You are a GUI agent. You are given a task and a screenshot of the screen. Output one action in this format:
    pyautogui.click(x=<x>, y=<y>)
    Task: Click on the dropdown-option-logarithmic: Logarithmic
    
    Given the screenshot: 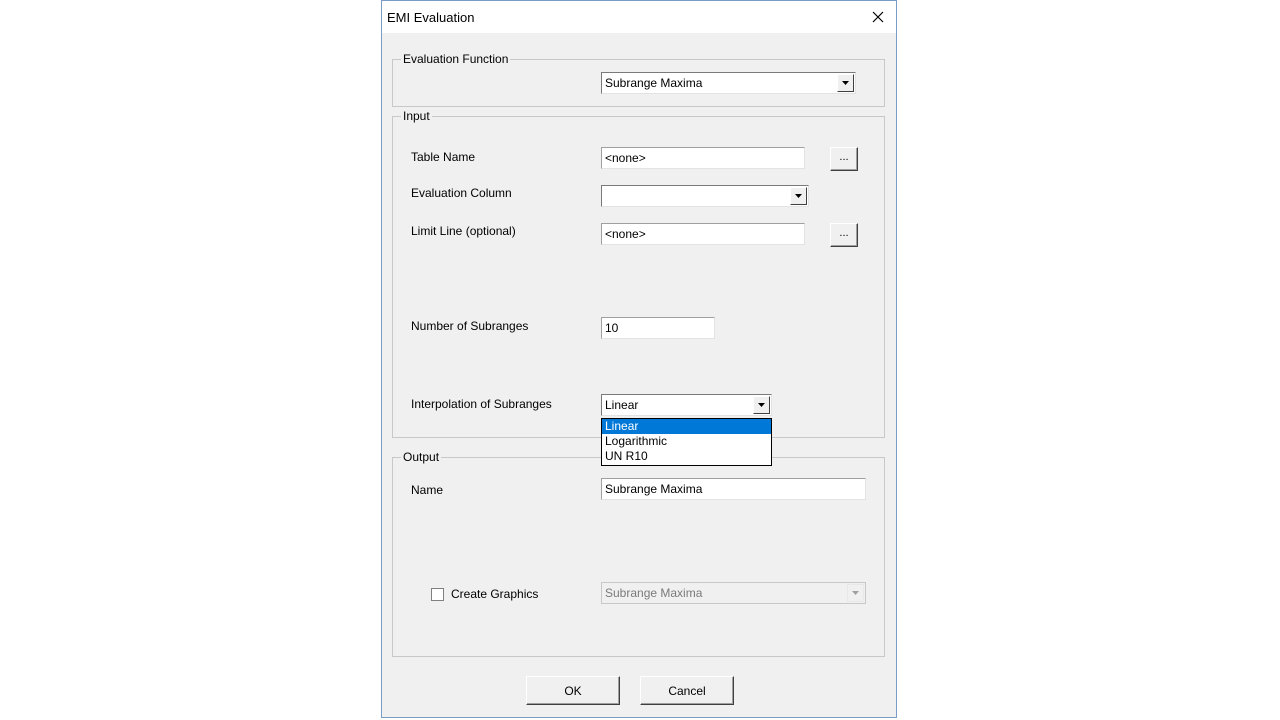 What is the action you would take?
    pyautogui.click(x=686, y=441)
    